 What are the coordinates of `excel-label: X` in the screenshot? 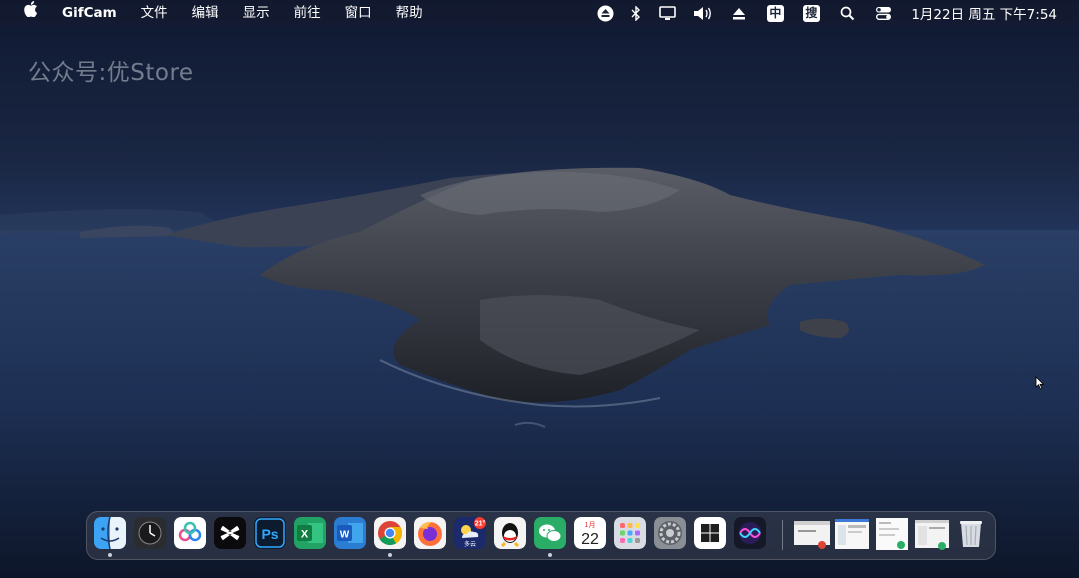 It's located at (305, 535).